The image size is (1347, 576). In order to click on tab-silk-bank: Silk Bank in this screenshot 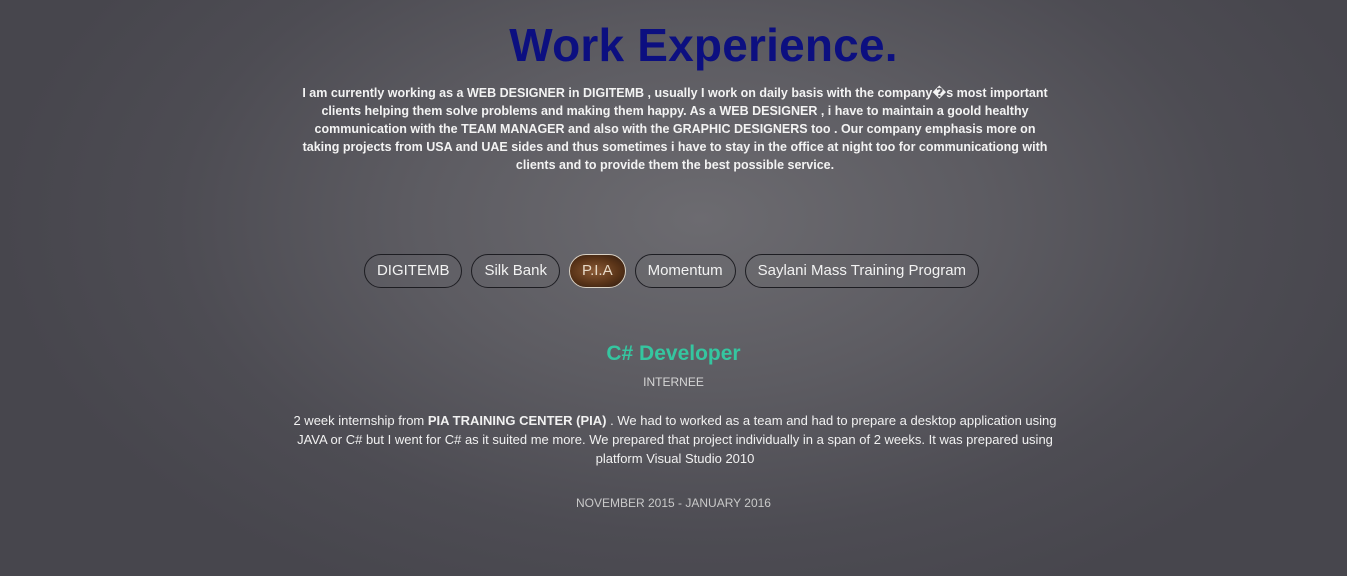, I will do `click(515, 271)`.